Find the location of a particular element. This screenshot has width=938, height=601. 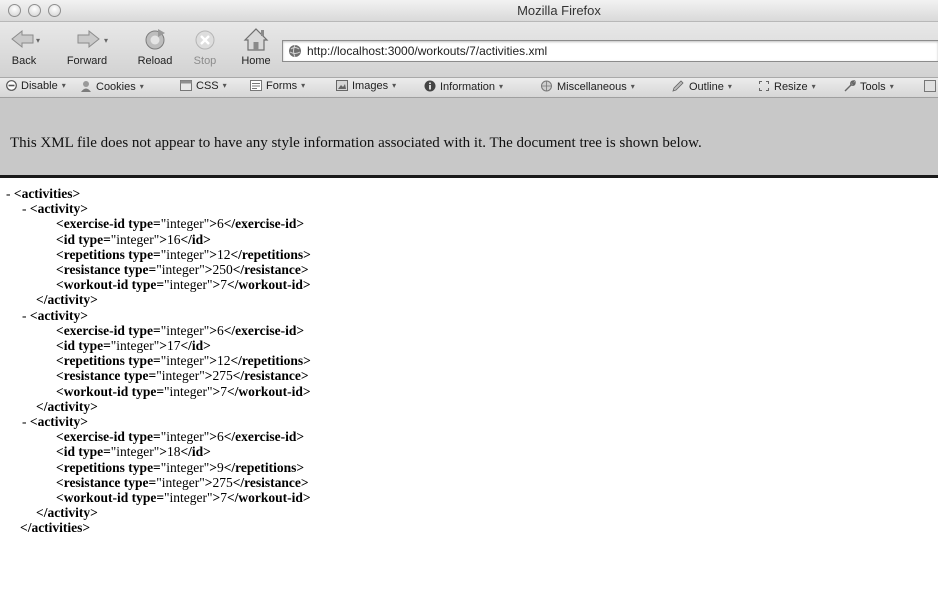

stop-button: Stop is located at coordinates (205, 45).